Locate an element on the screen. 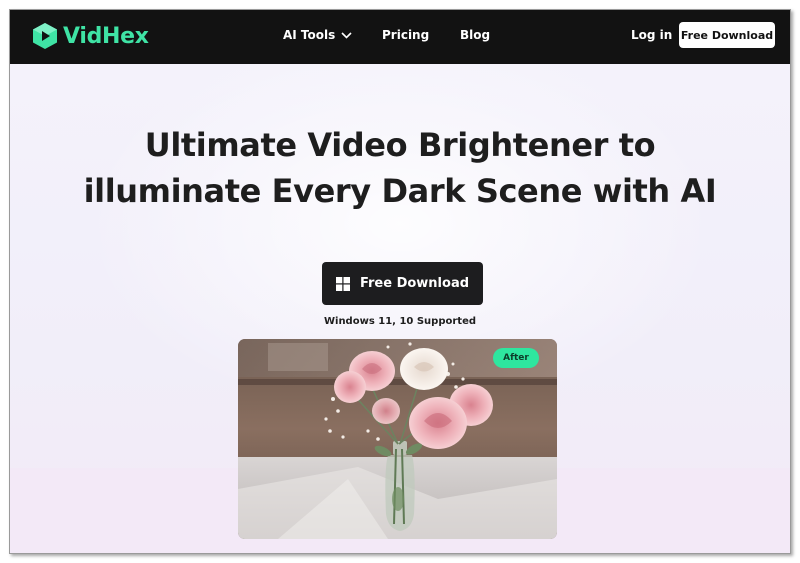  hero-free-download-button: Free Download is located at coordinates (402, 283).